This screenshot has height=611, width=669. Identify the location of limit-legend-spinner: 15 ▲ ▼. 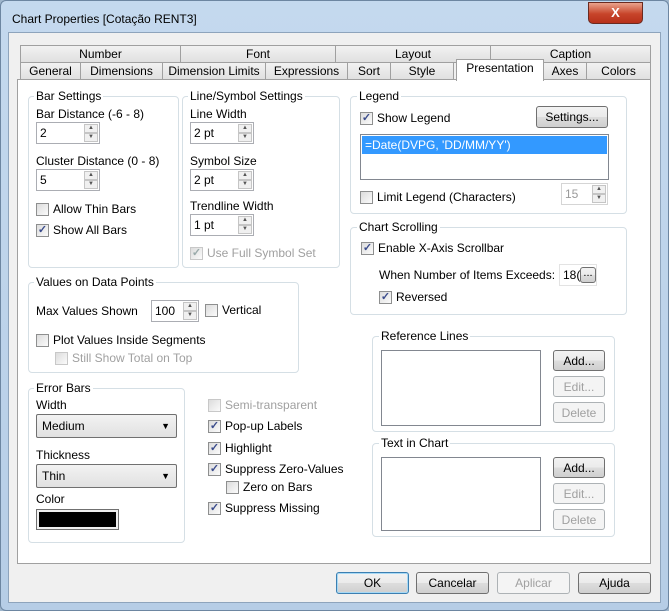
(584, 194).